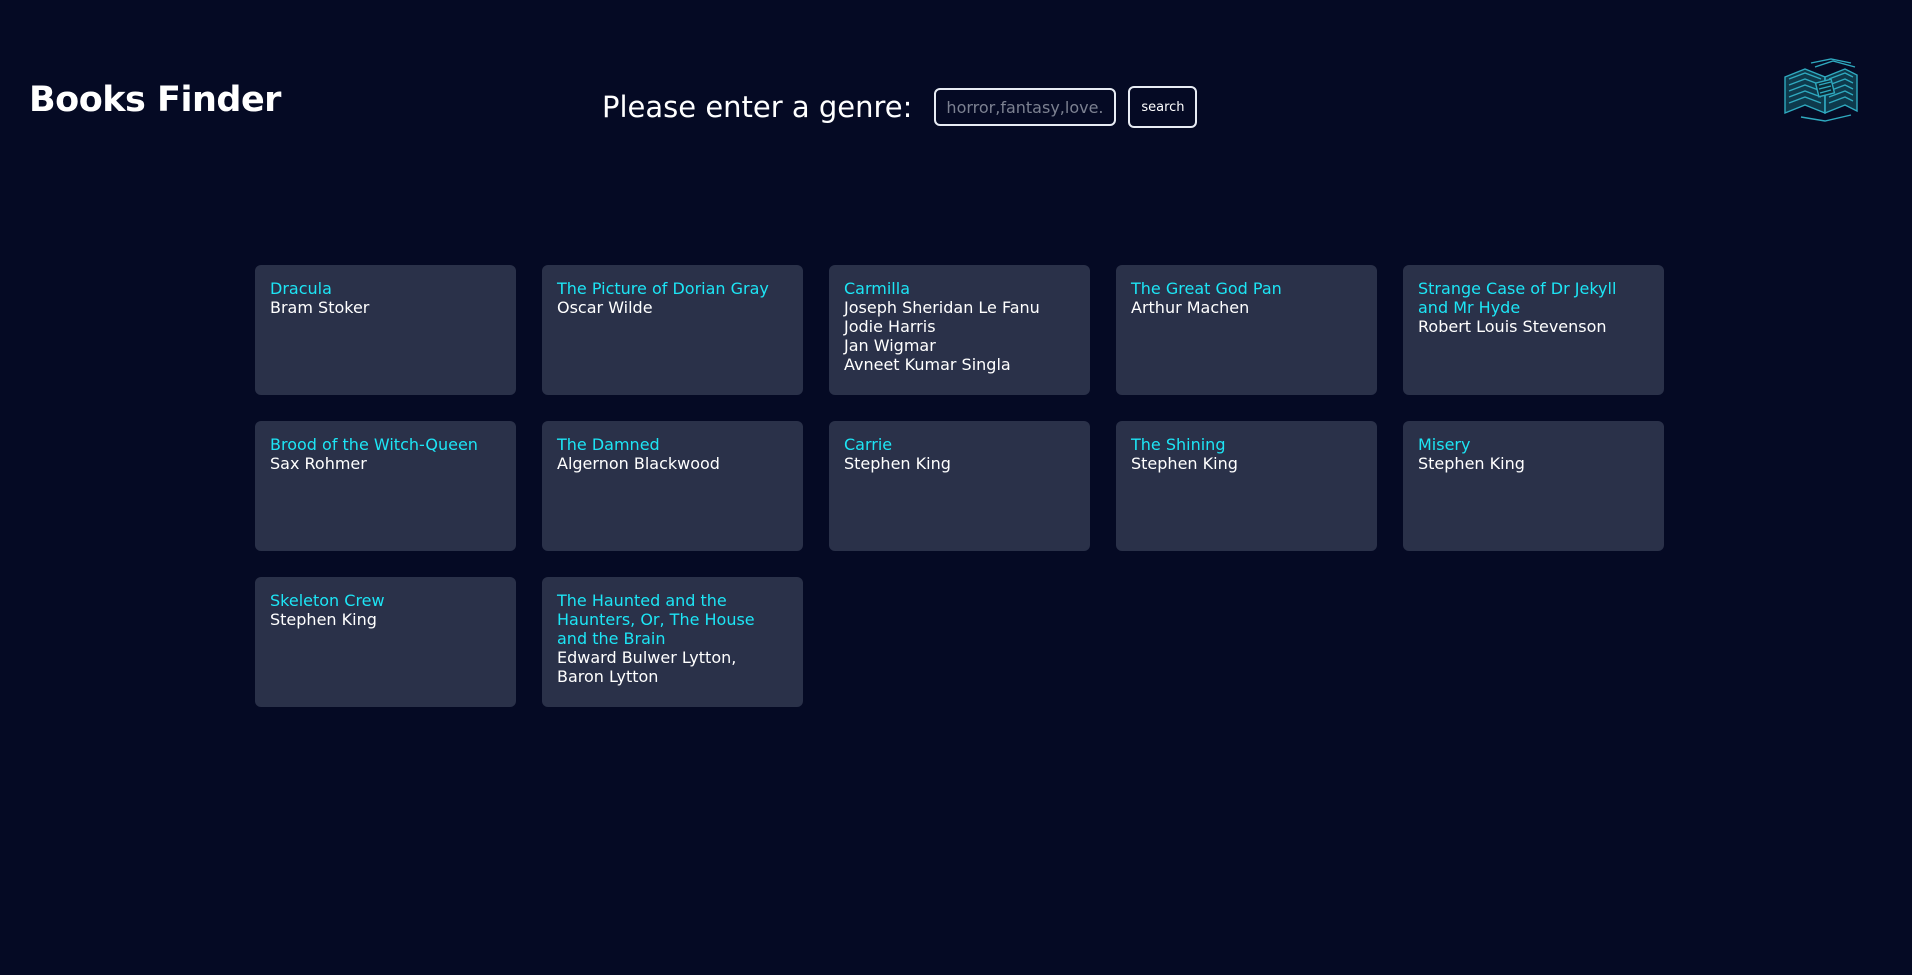 The width and height of the screenshot is (1912, 975). What do you see at coordinates (1246, 288) in the screenshot?
I see `book-title: The Great God Pan` at bounding box center [1246, 288].